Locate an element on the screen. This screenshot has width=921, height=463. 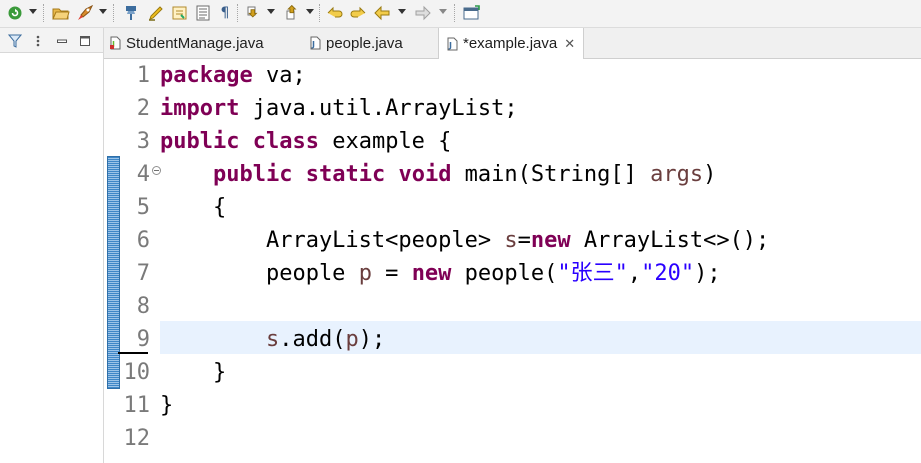
back-icon is located at coordinates (382, 13).